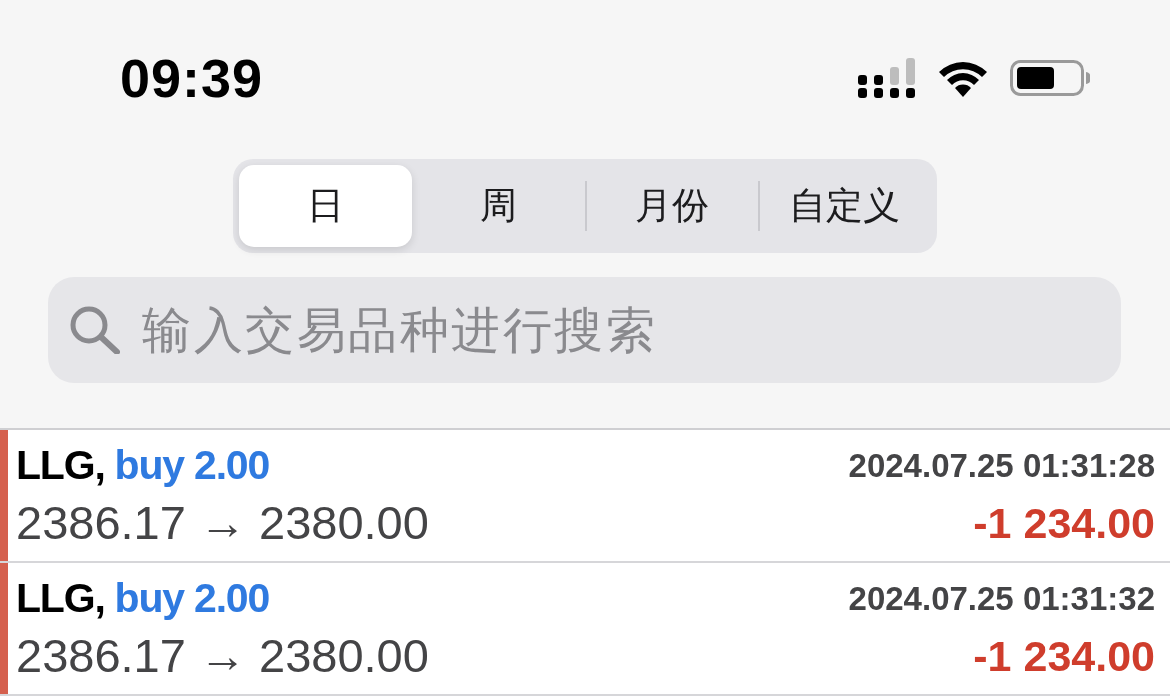 The width and height of the screenshot is (1170, 696). I want to click on trade-time: 2024.07.25 01:31:28, so click(1001, 466).